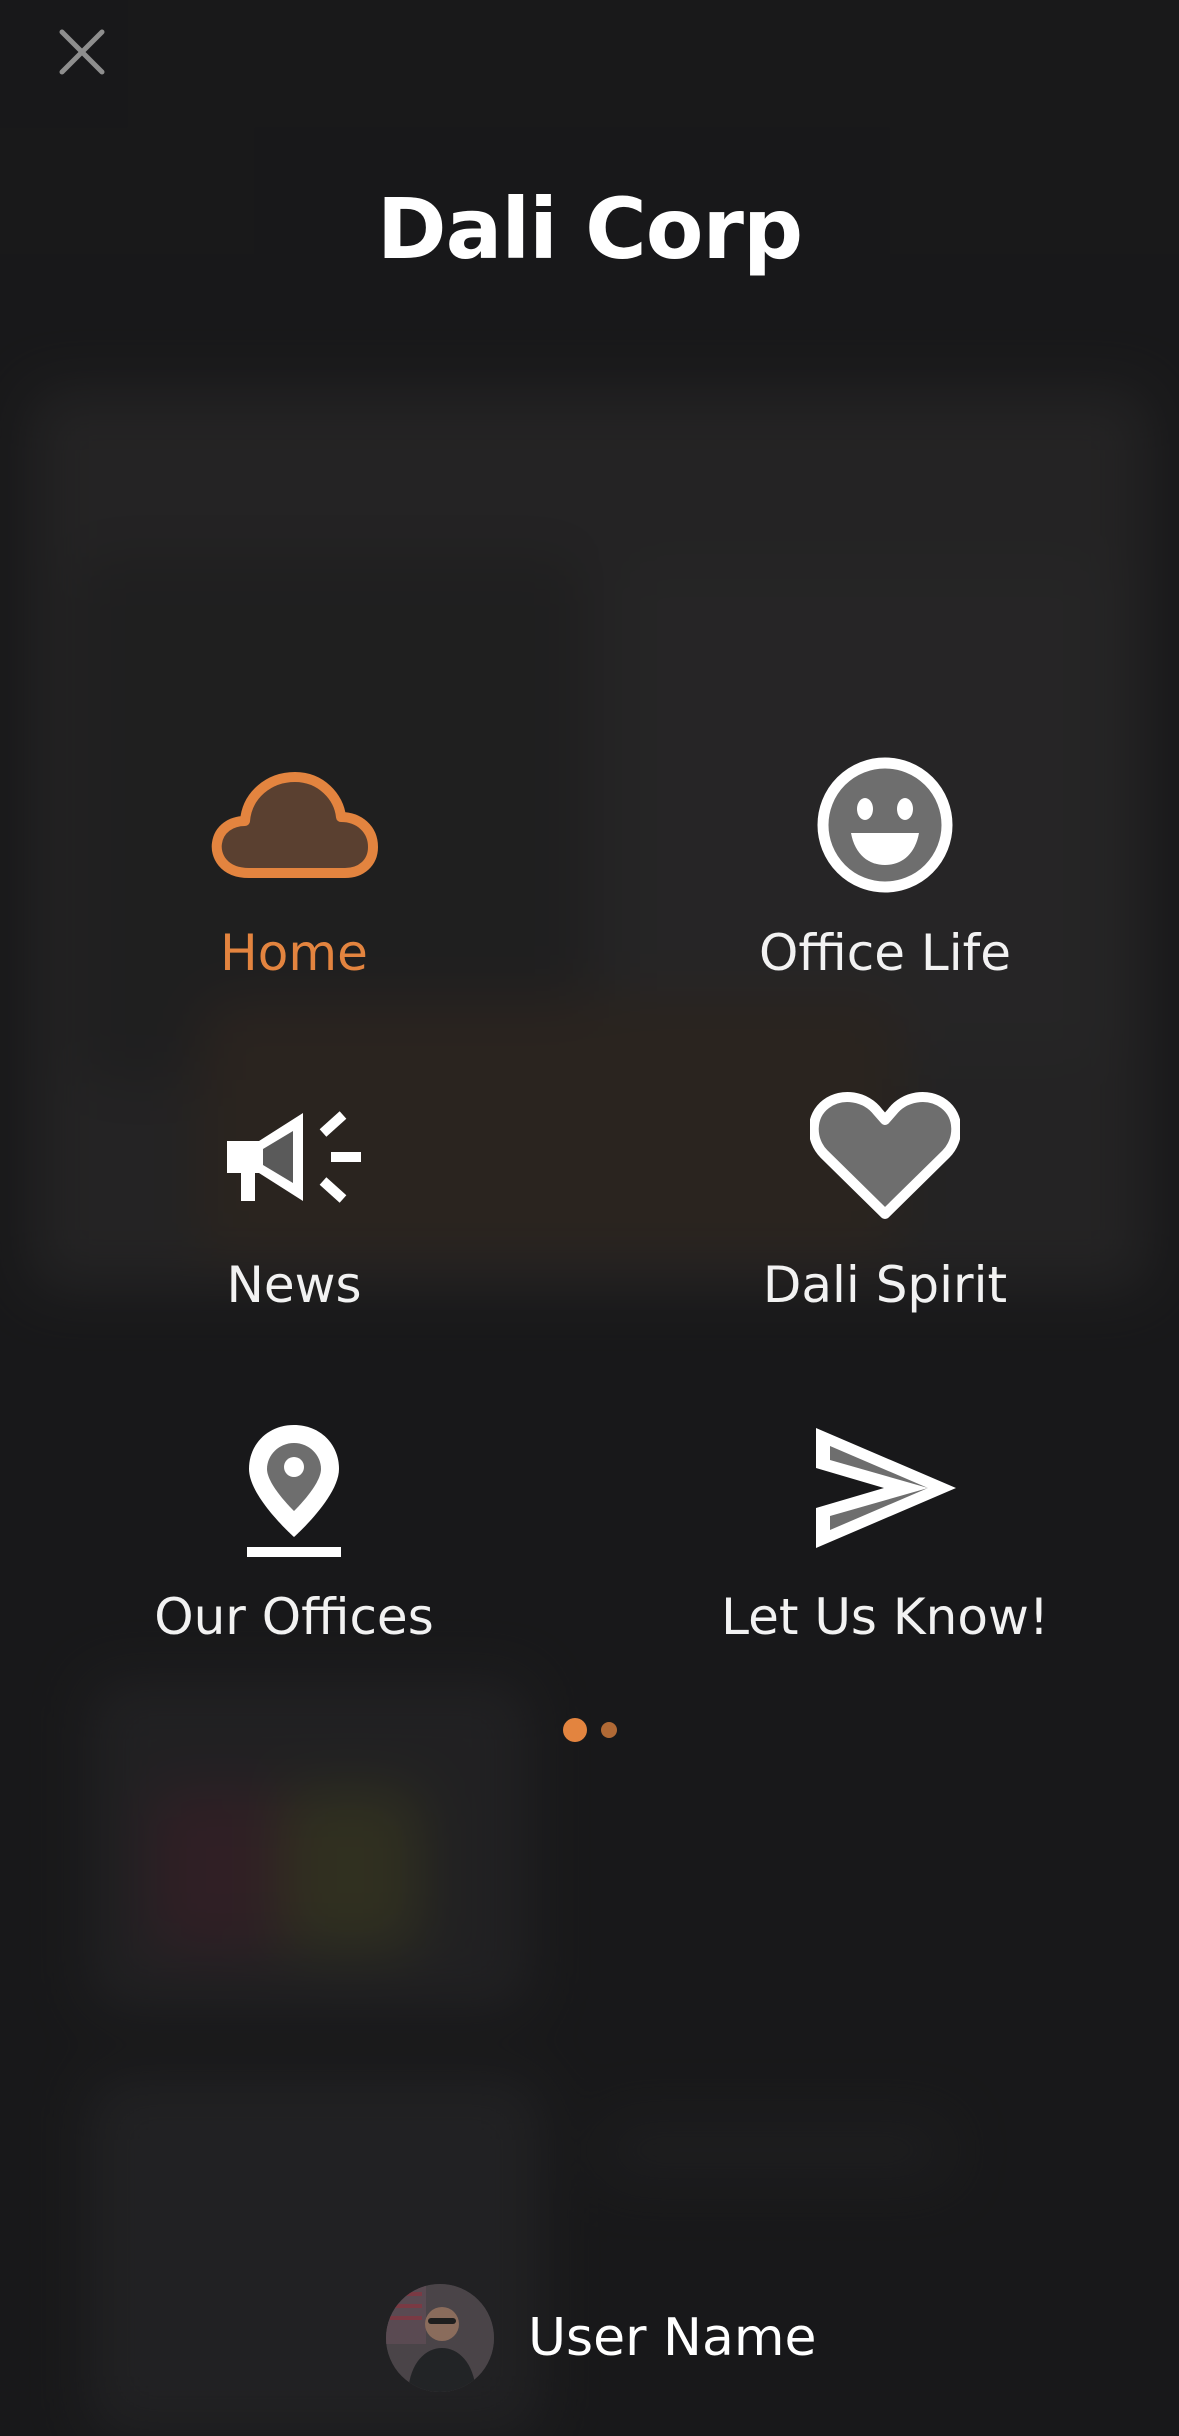 Image resolution: width=1179 pixels, height=2436 pixels. Describe the element at coordinates (608, 1730) in the screenshot. I see `page-dot` at that location.